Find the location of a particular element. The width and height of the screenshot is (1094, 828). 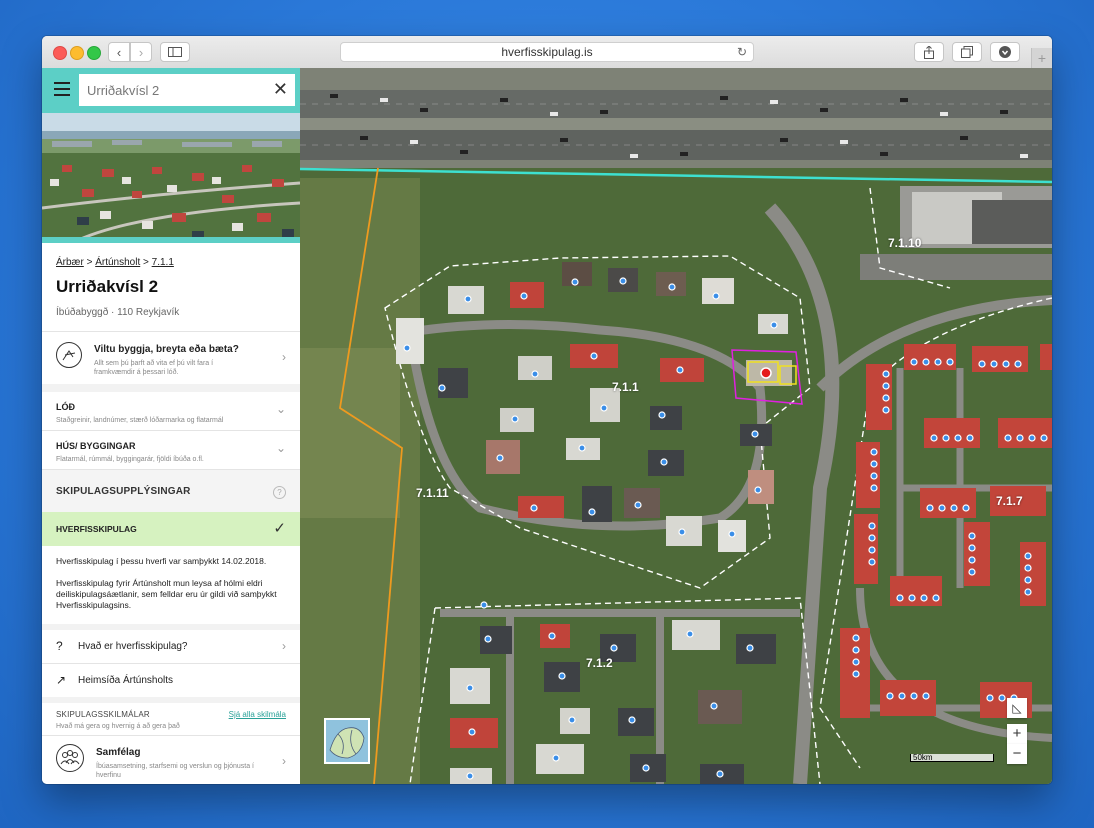

minimize-window-button is located at coordinates (77, 53).